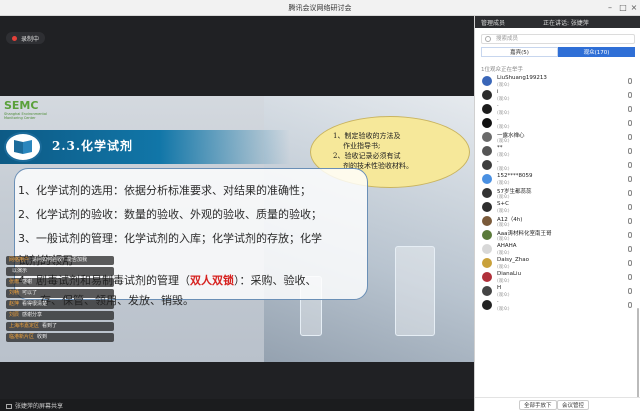  I want to click on member-name: S+C, so click(503, 204).